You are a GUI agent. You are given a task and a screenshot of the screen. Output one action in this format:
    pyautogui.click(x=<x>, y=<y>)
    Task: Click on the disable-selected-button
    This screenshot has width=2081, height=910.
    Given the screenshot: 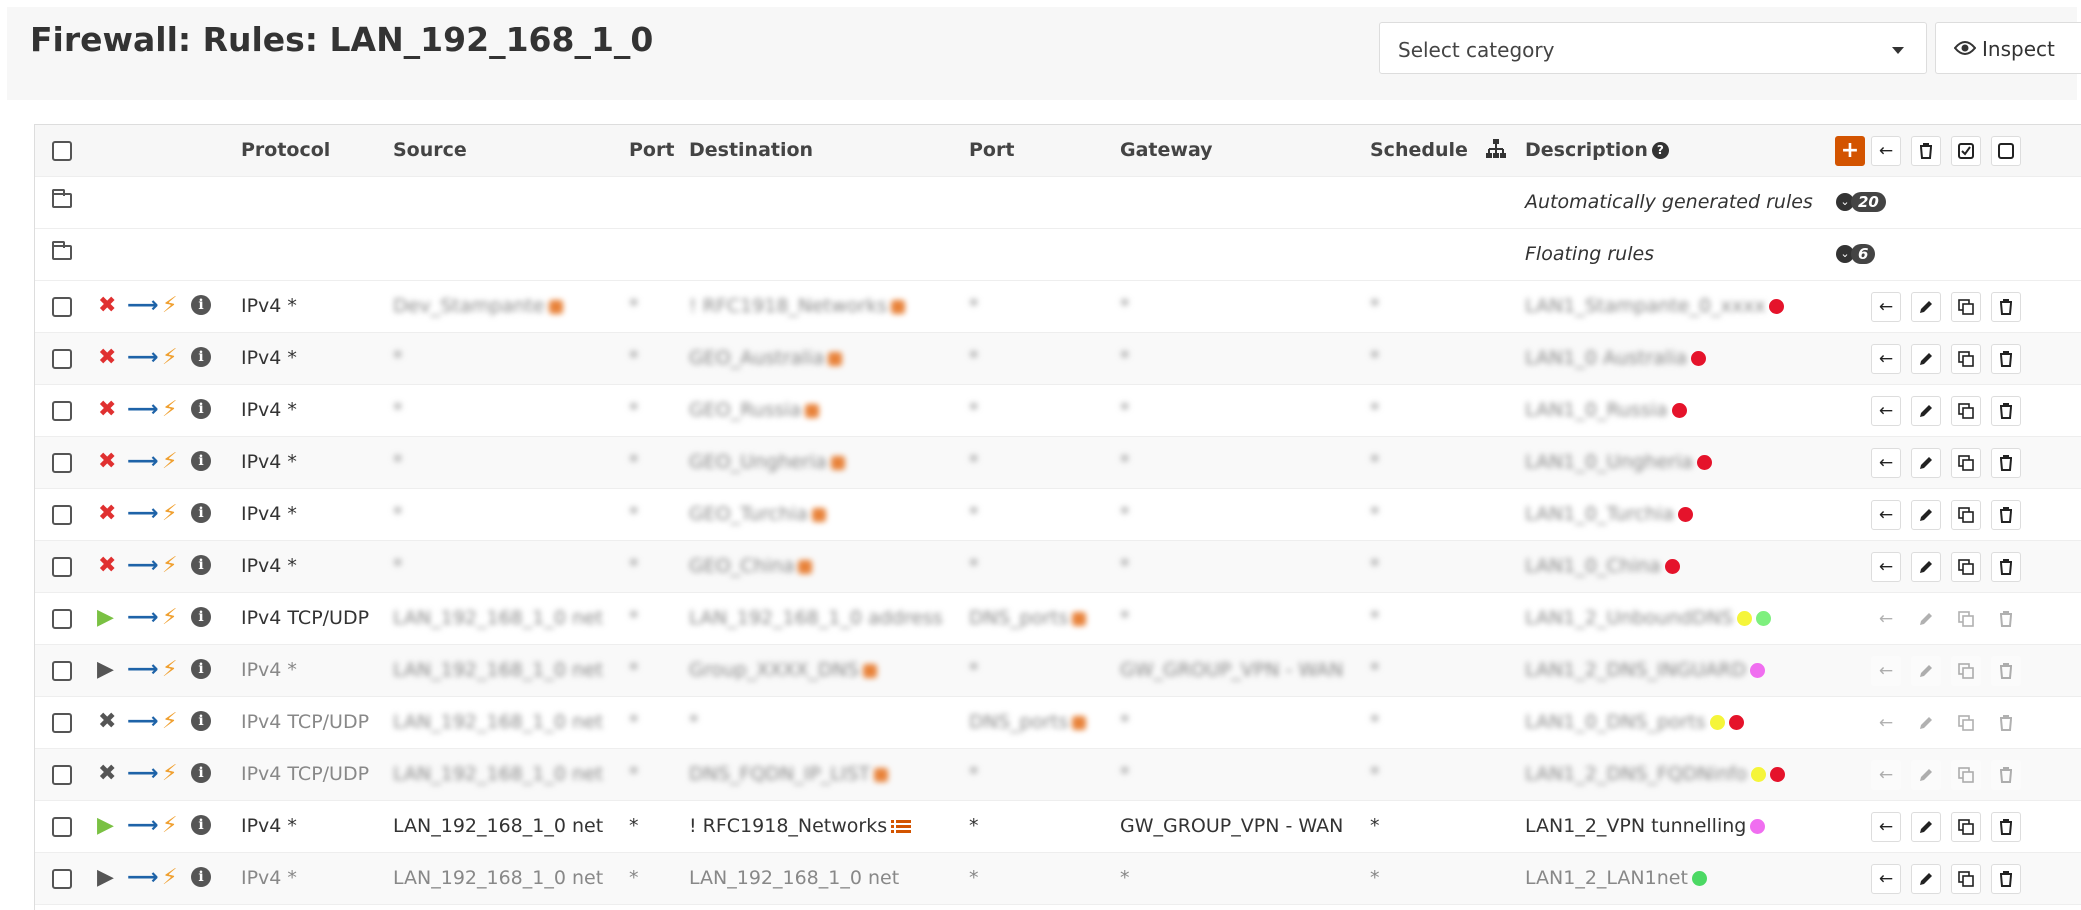 What is the action you would take?
    pyautogui.click(x=2006, y=151)
    